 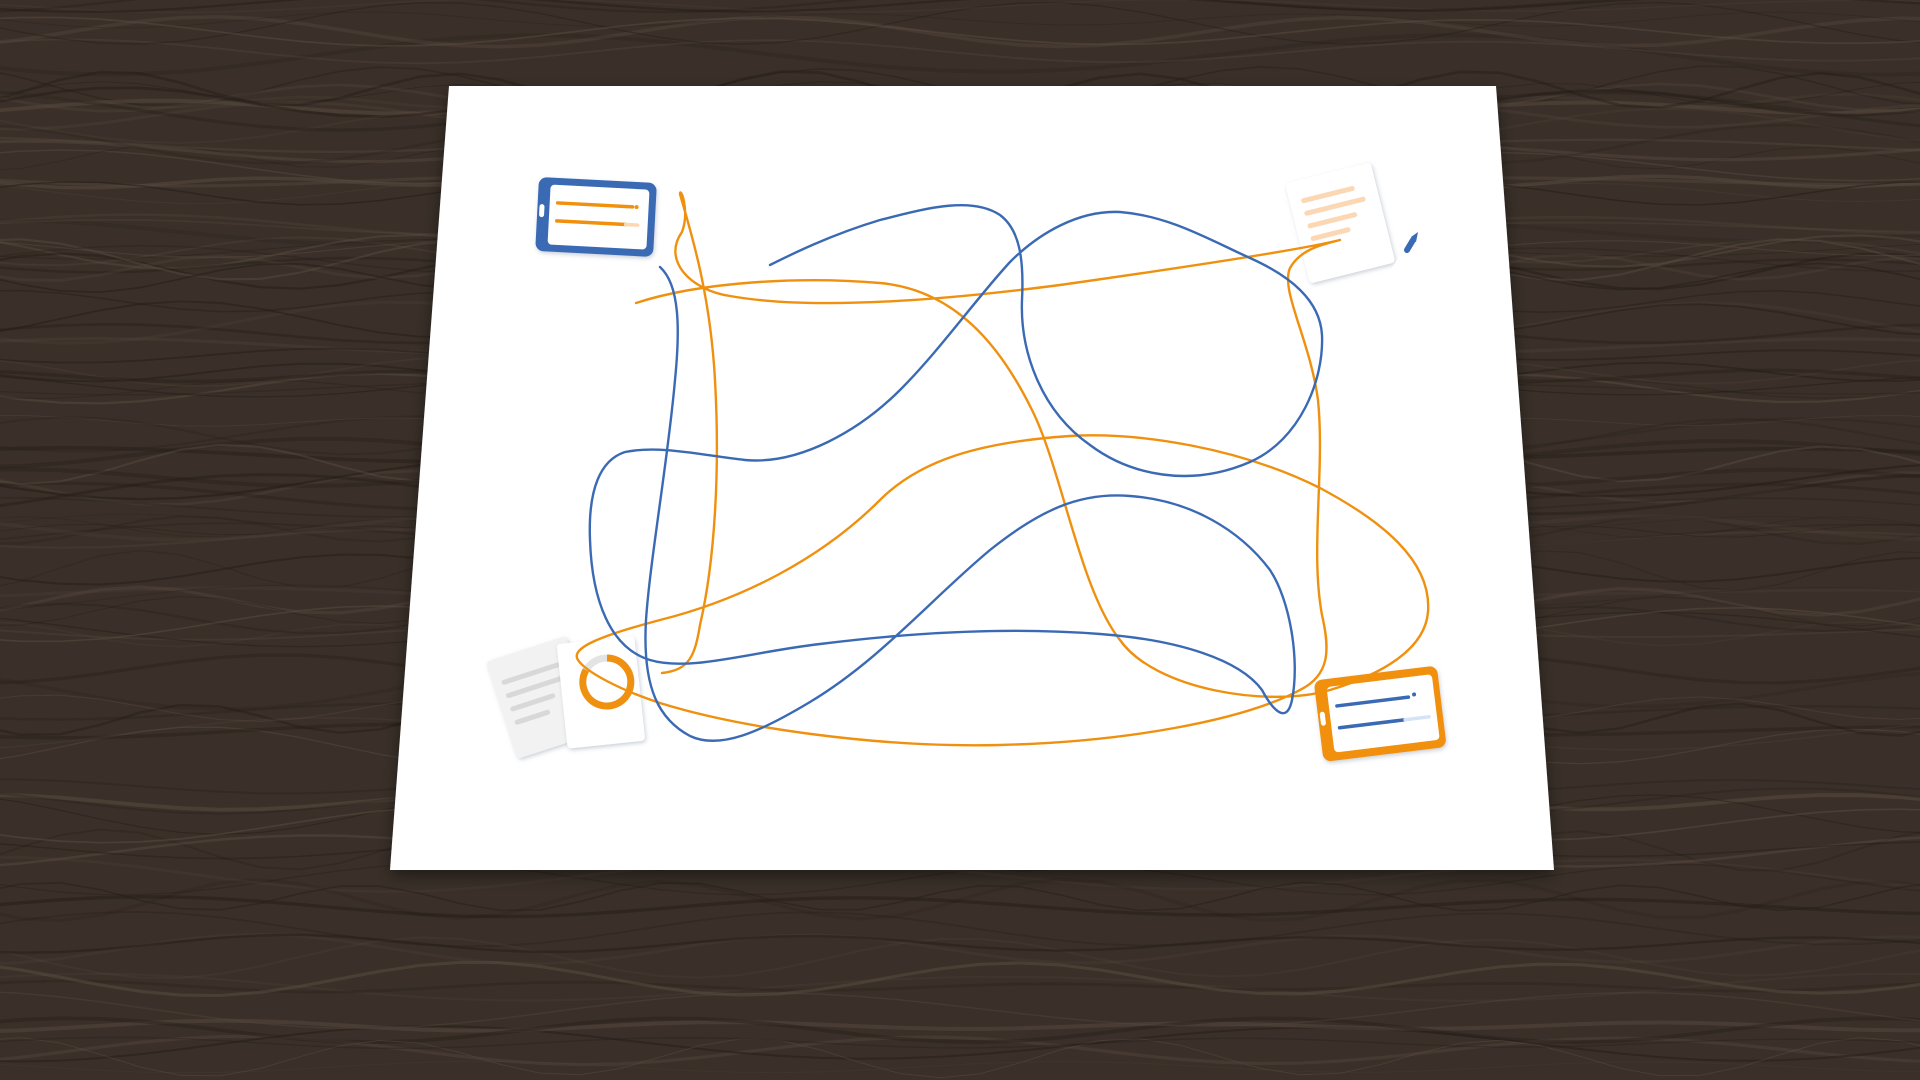 What do you see at coordinates (596, 217) in the screenshot?
I see `tablet-with-orange-lines-icon` at bounding box center [596, 217].